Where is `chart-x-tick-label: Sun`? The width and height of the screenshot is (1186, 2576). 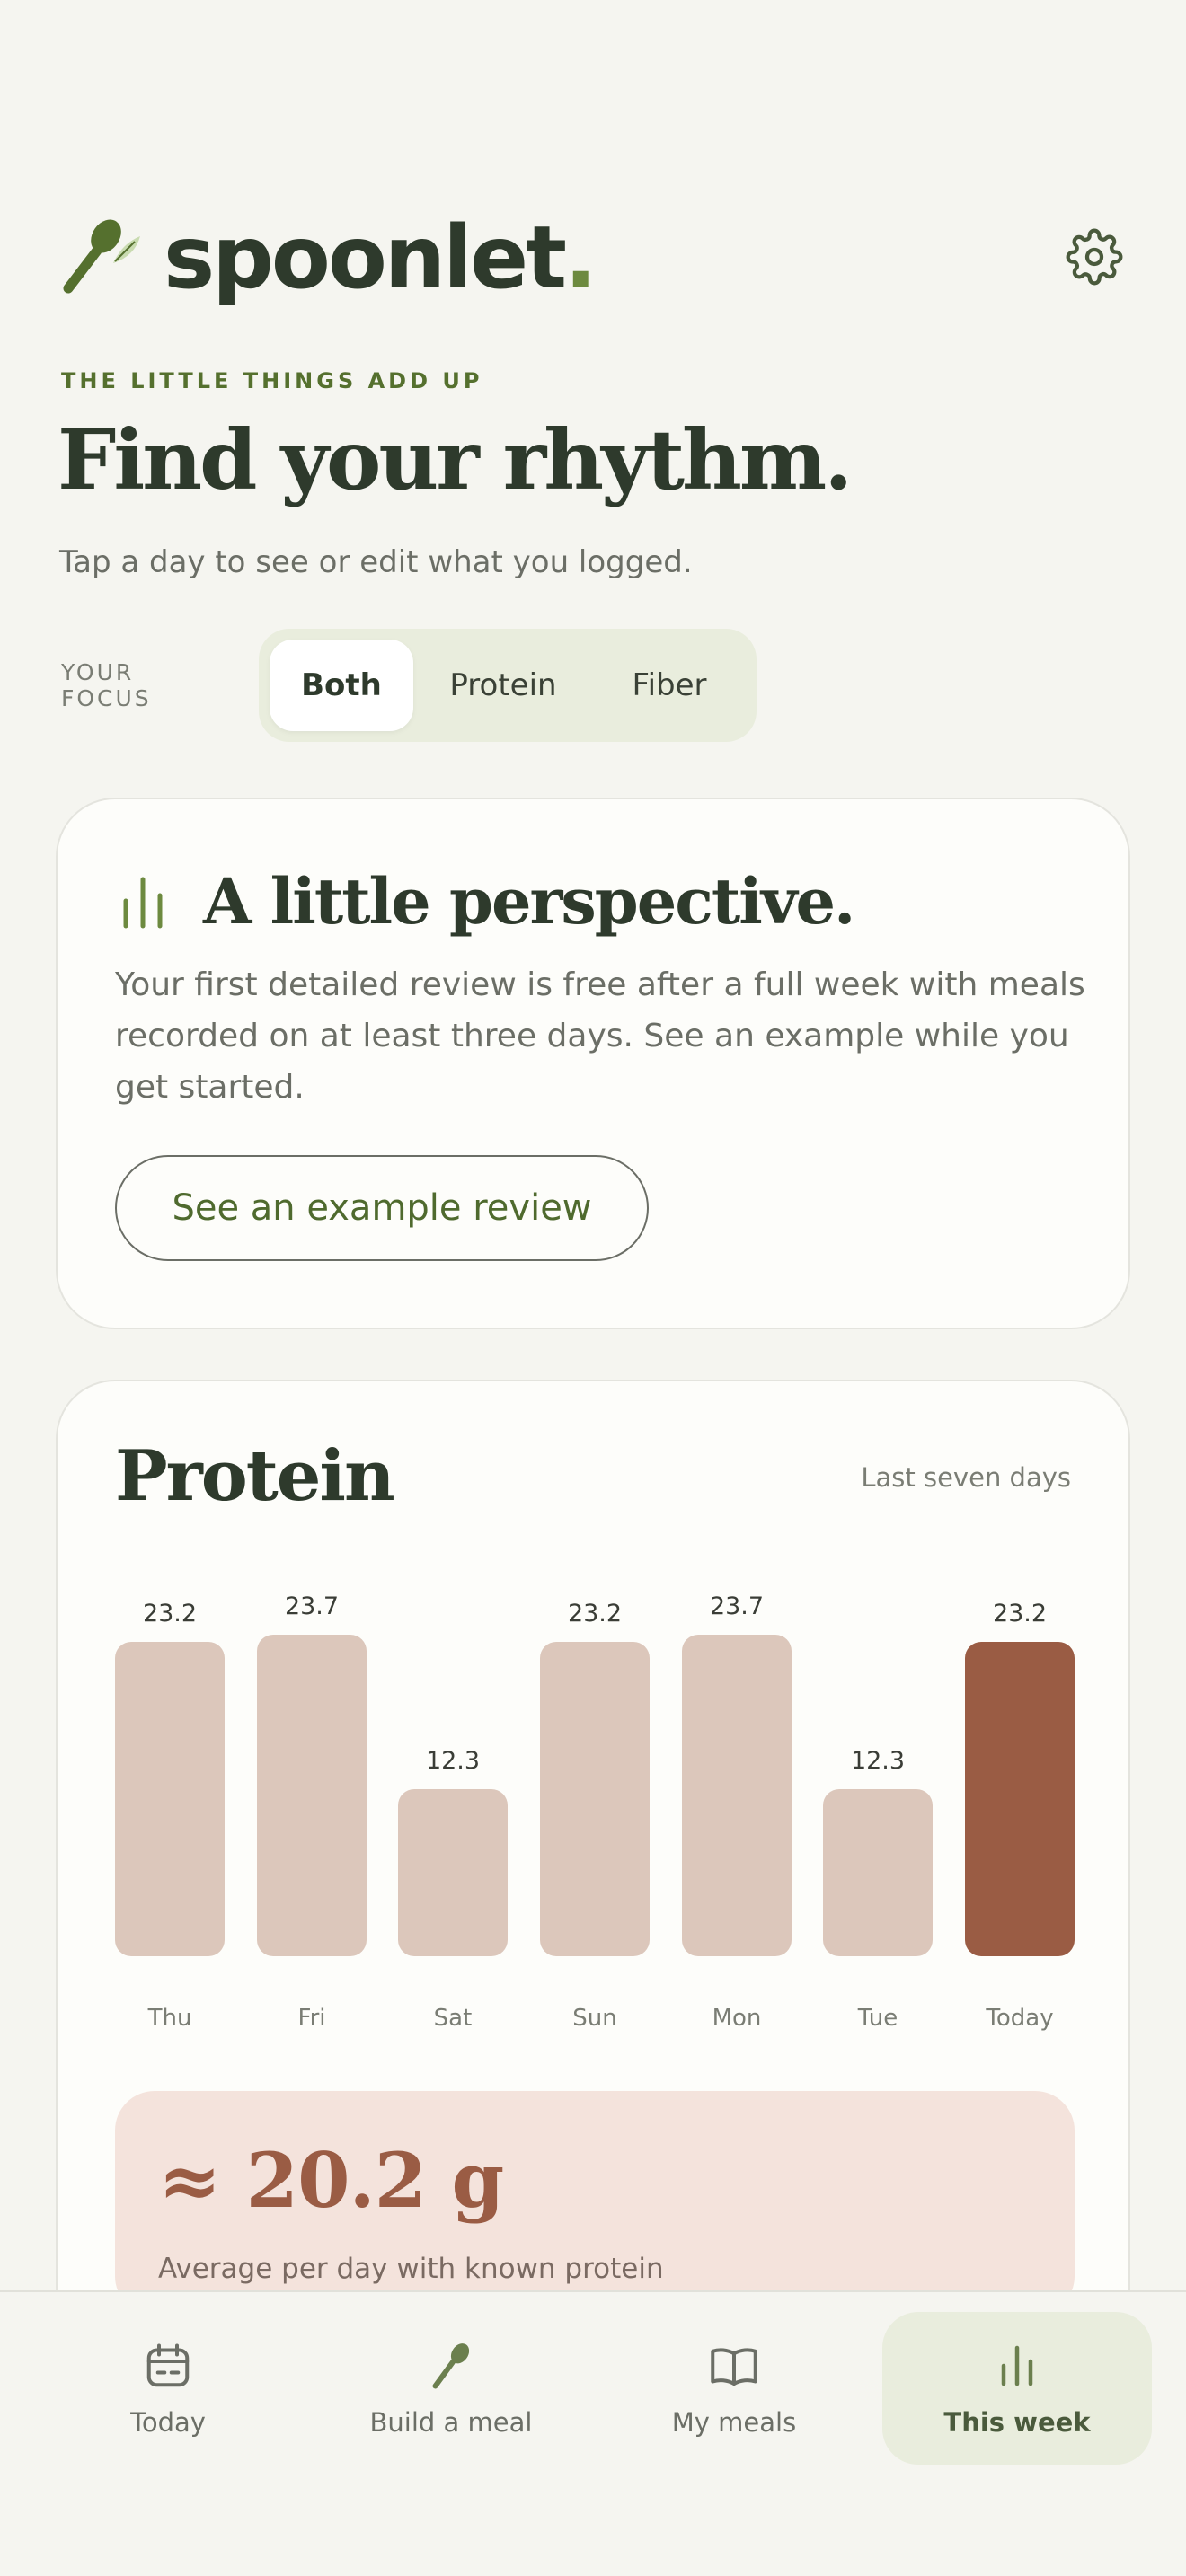
chart-x-tick-label: Sun is located at coordinates (594, 2018).